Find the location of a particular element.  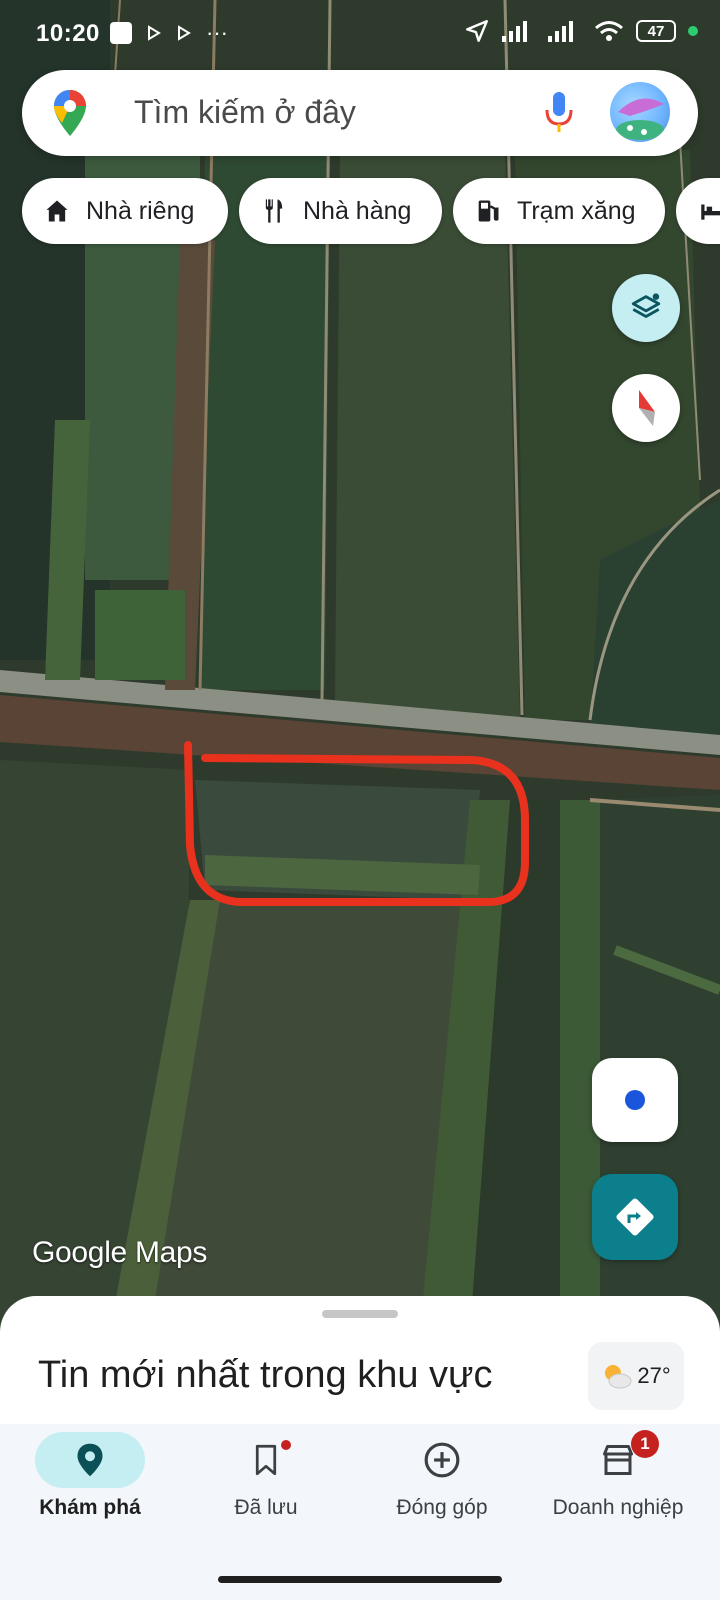

status-time: 10:20 is located at coordinates (68, 33).